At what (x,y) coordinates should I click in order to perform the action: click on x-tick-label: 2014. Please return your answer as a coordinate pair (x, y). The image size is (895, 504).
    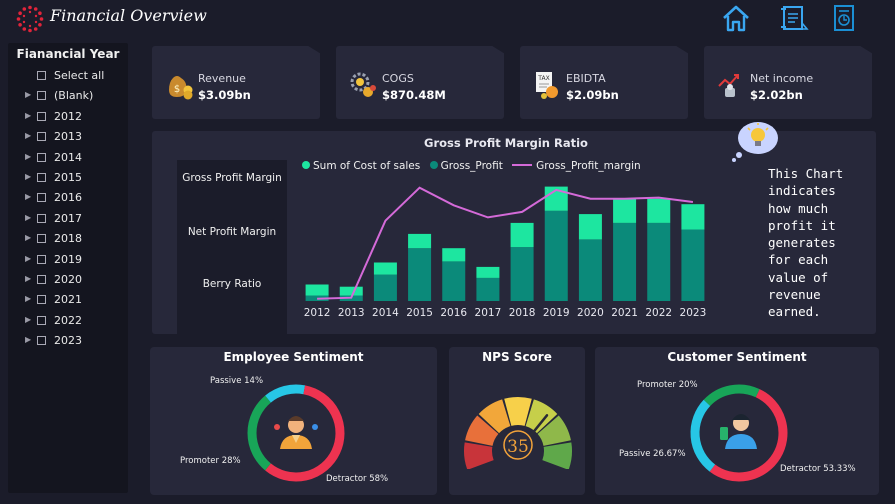
    Looking at the image, I should click on (385, 313).